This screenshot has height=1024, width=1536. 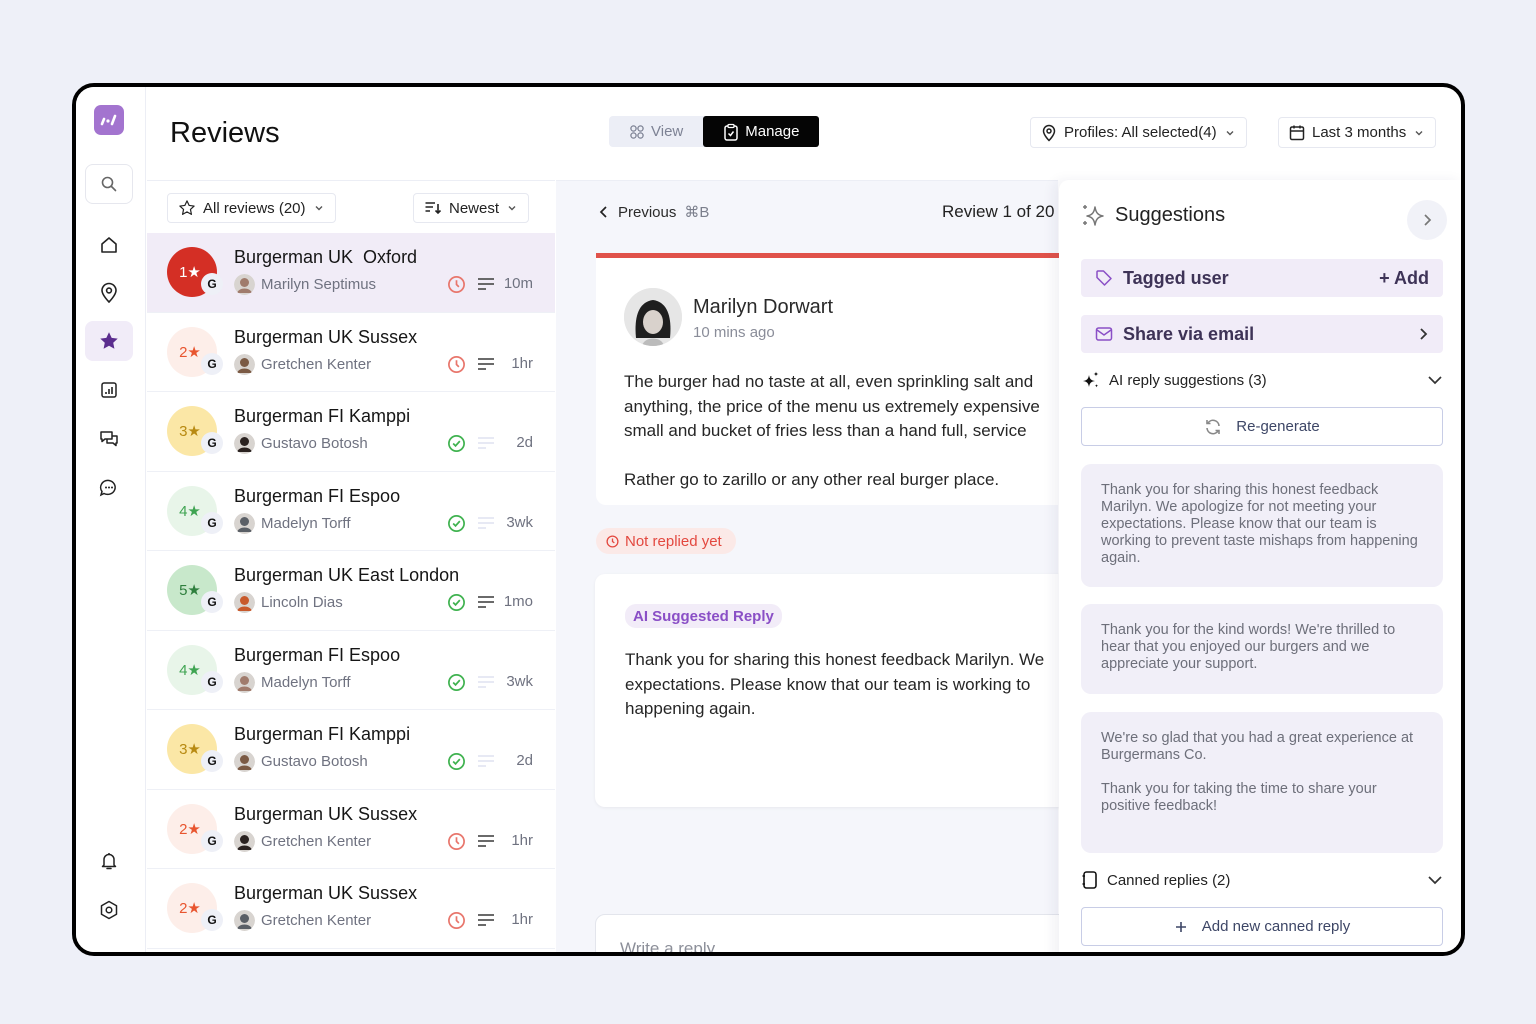 What do you see at coordinates (471, 208) in the screenshot?
I see `sort-dropdown: Newest` at bounding box center [471, 208].